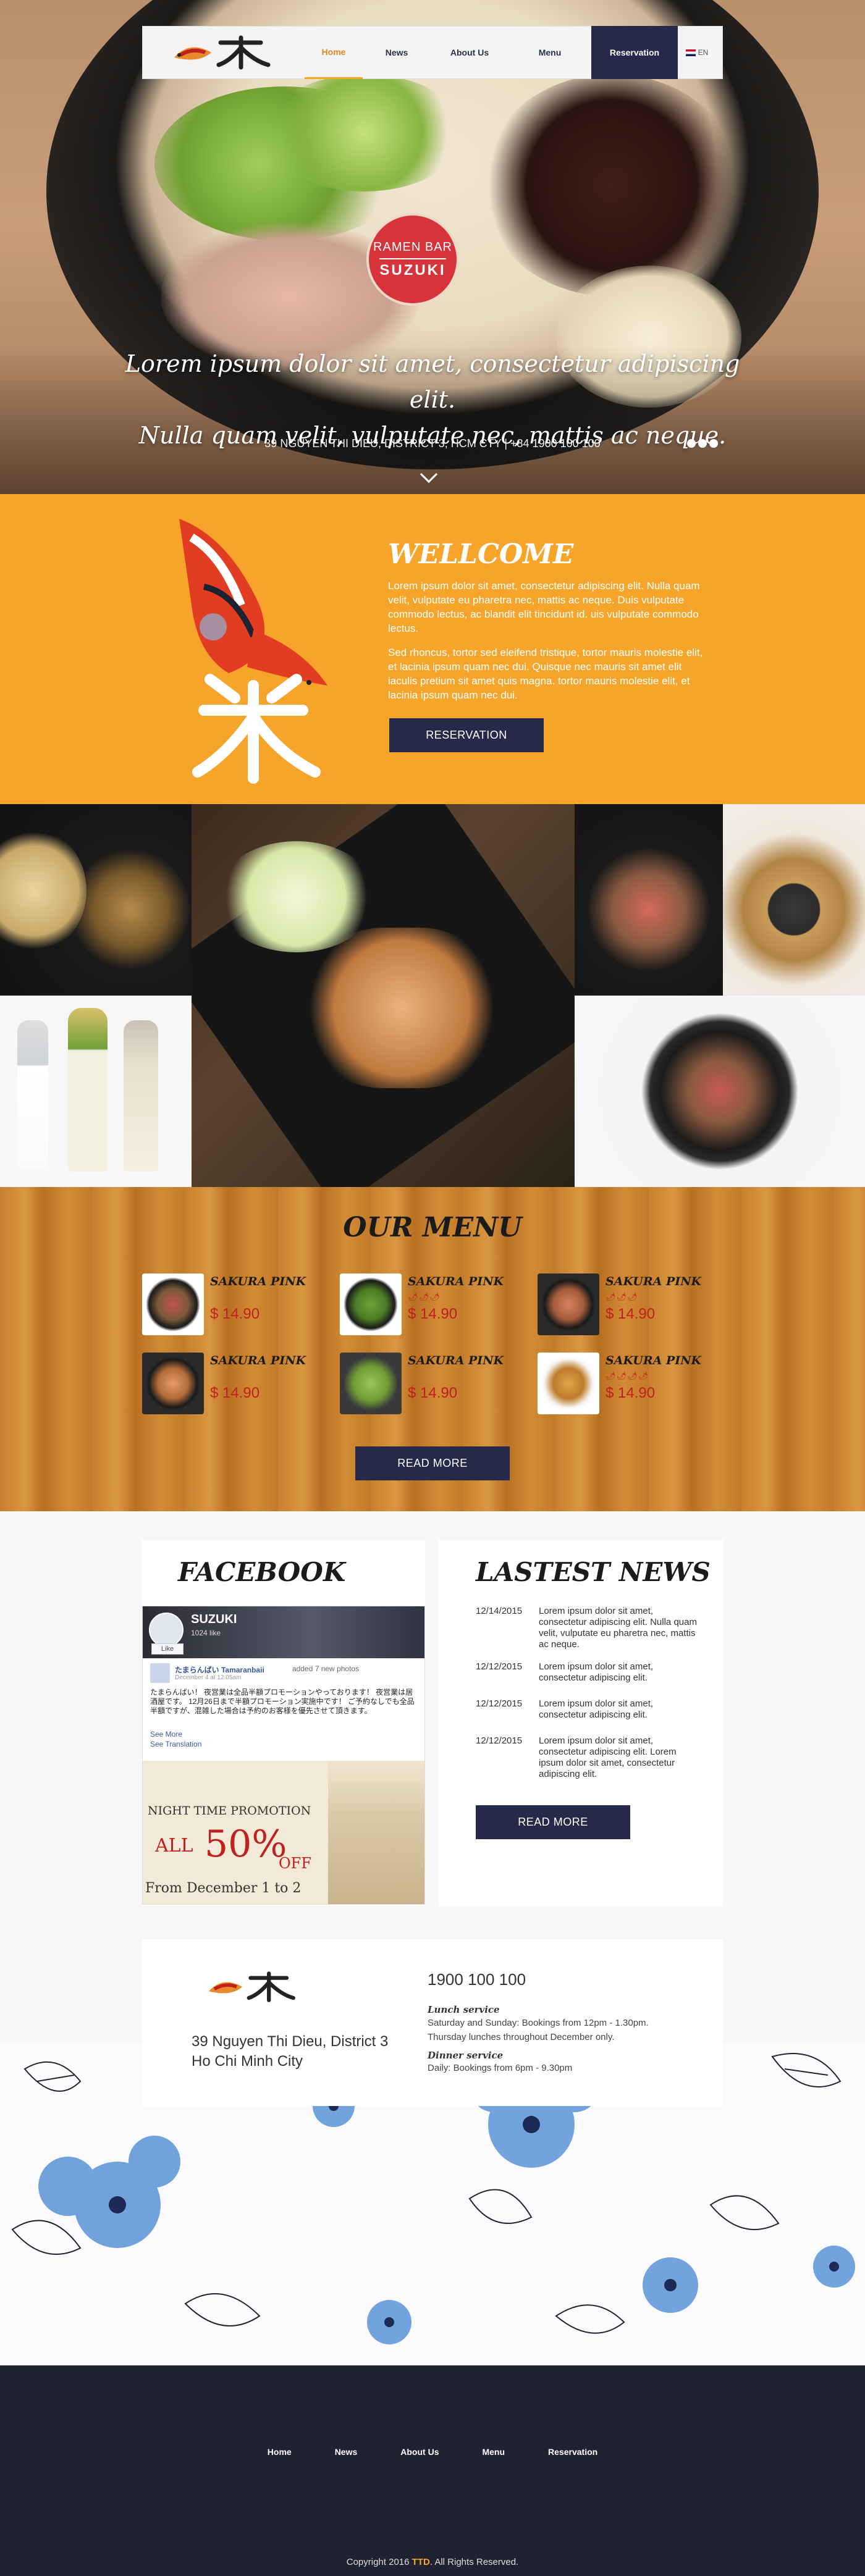  I want to click on gallery-image-sashimi-don, so click(649, 900).